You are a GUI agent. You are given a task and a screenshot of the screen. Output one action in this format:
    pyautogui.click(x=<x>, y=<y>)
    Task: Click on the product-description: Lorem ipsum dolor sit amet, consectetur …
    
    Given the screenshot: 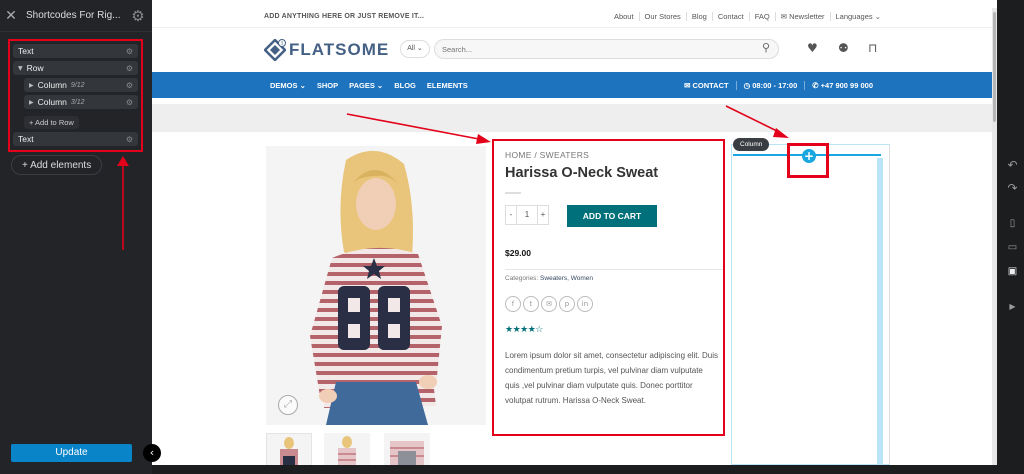 What is the action you would take?
    pyautogui.click(x=611, y=378)
    